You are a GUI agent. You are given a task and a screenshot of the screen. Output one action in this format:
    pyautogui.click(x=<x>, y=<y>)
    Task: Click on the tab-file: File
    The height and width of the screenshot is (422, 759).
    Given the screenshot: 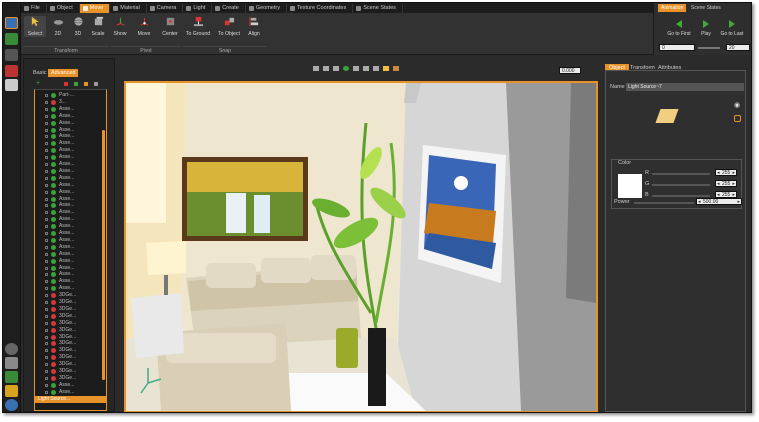 What is the action you would take?
    pyautogui.click(x=34, y=8)
    